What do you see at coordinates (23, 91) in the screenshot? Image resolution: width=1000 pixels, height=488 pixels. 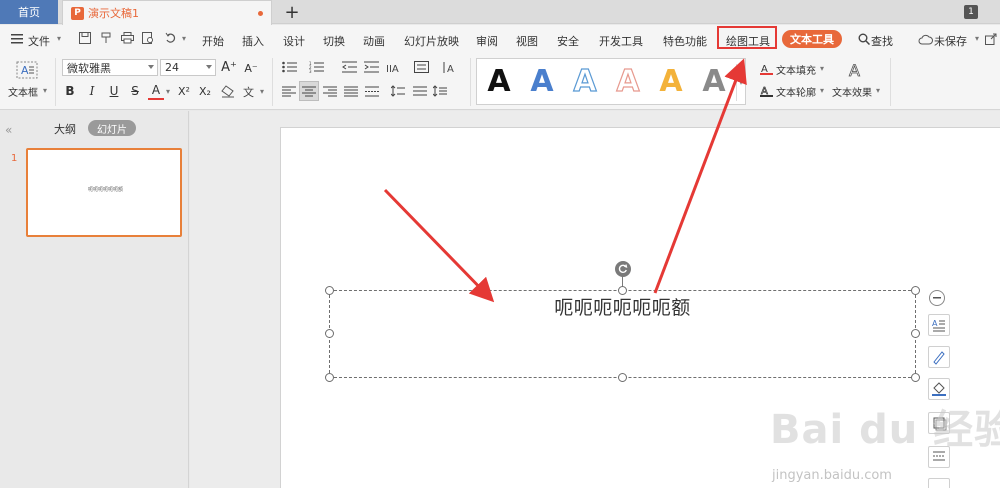 I see `textbox-label: 文本框` at bounding box center [23, 91].